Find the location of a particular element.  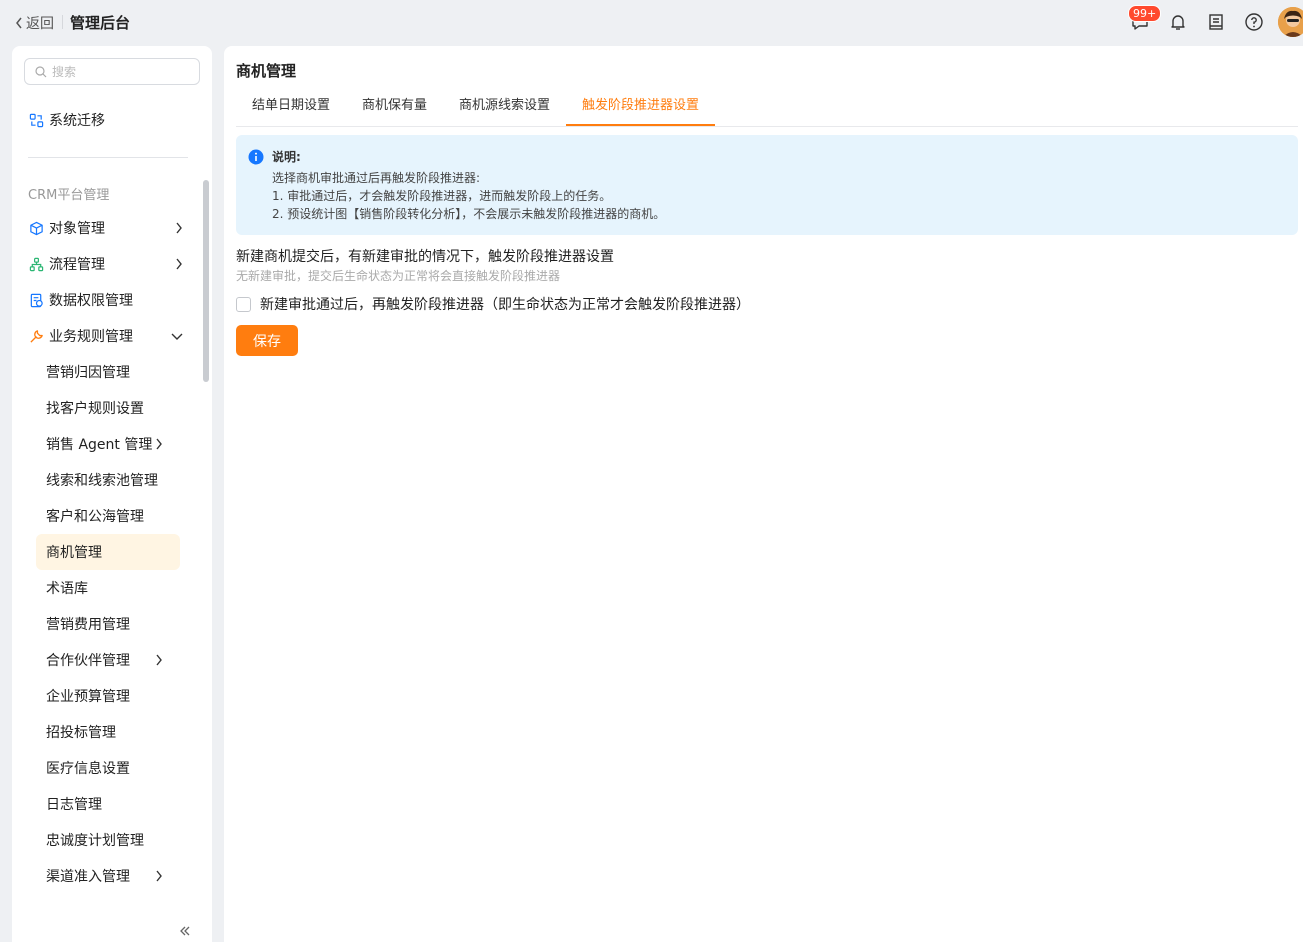

sidebar-subitem-label: 合作伙伴管理 is located at coordinates (88, 661).